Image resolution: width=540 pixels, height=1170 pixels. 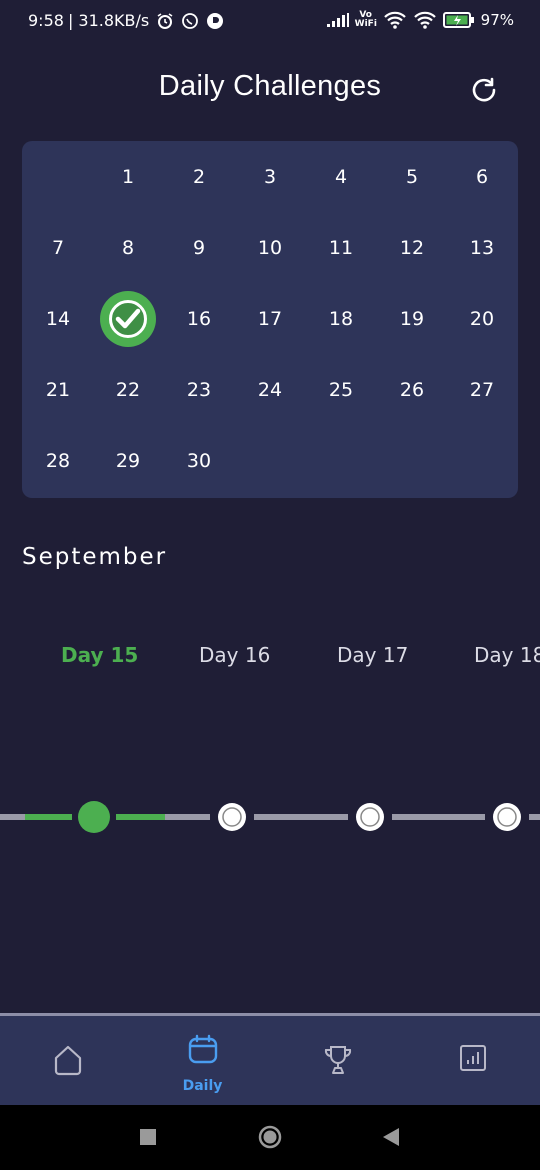 What do you see at coordinates (412, 390) in the screenshot?
I see `calendar-day: 26` at bounding box center [412, 390].